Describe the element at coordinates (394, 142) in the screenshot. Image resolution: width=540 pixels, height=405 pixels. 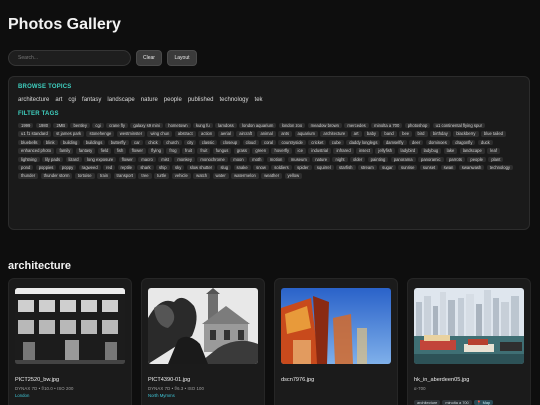
I see `filter-tag: damselfly` at that location.